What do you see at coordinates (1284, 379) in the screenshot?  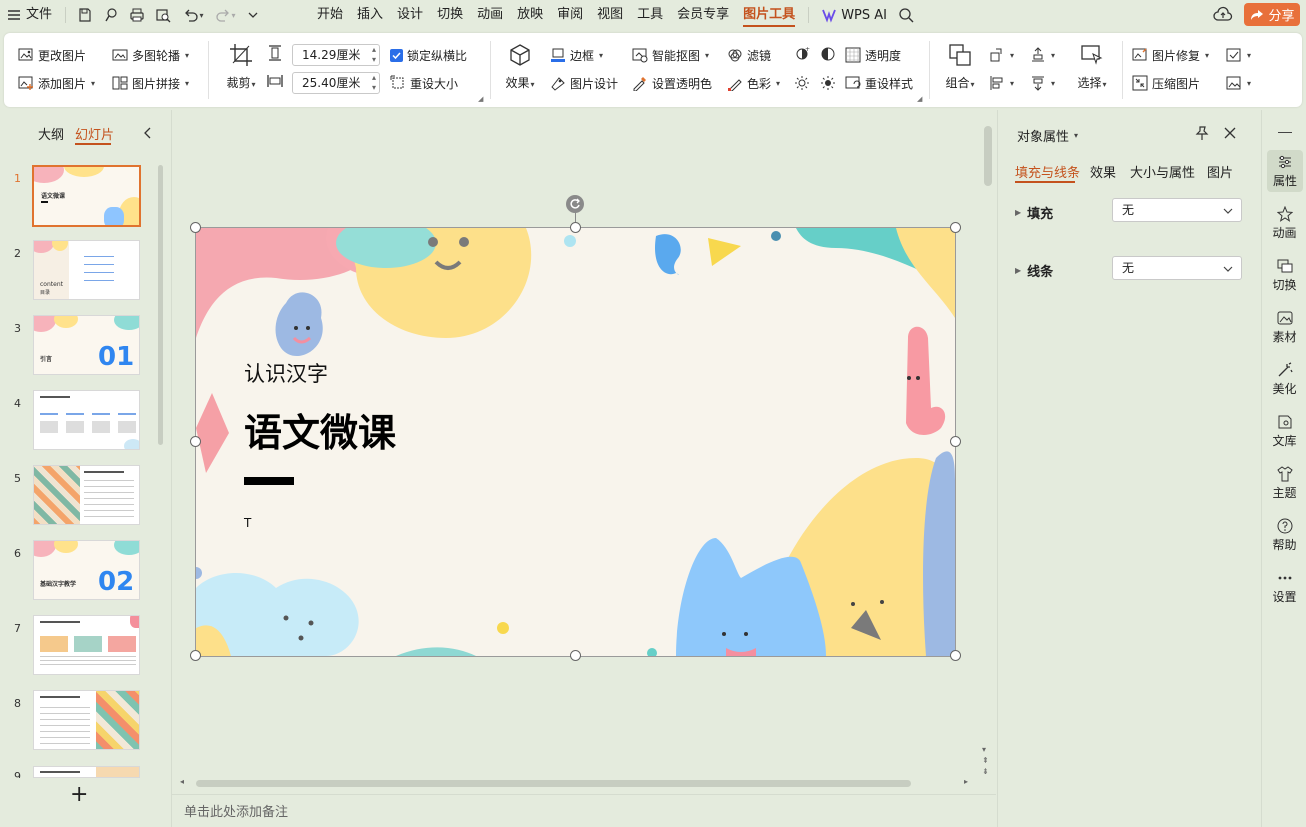 I see `dock-beautify: 美化` at bounding box center [1284, 379].